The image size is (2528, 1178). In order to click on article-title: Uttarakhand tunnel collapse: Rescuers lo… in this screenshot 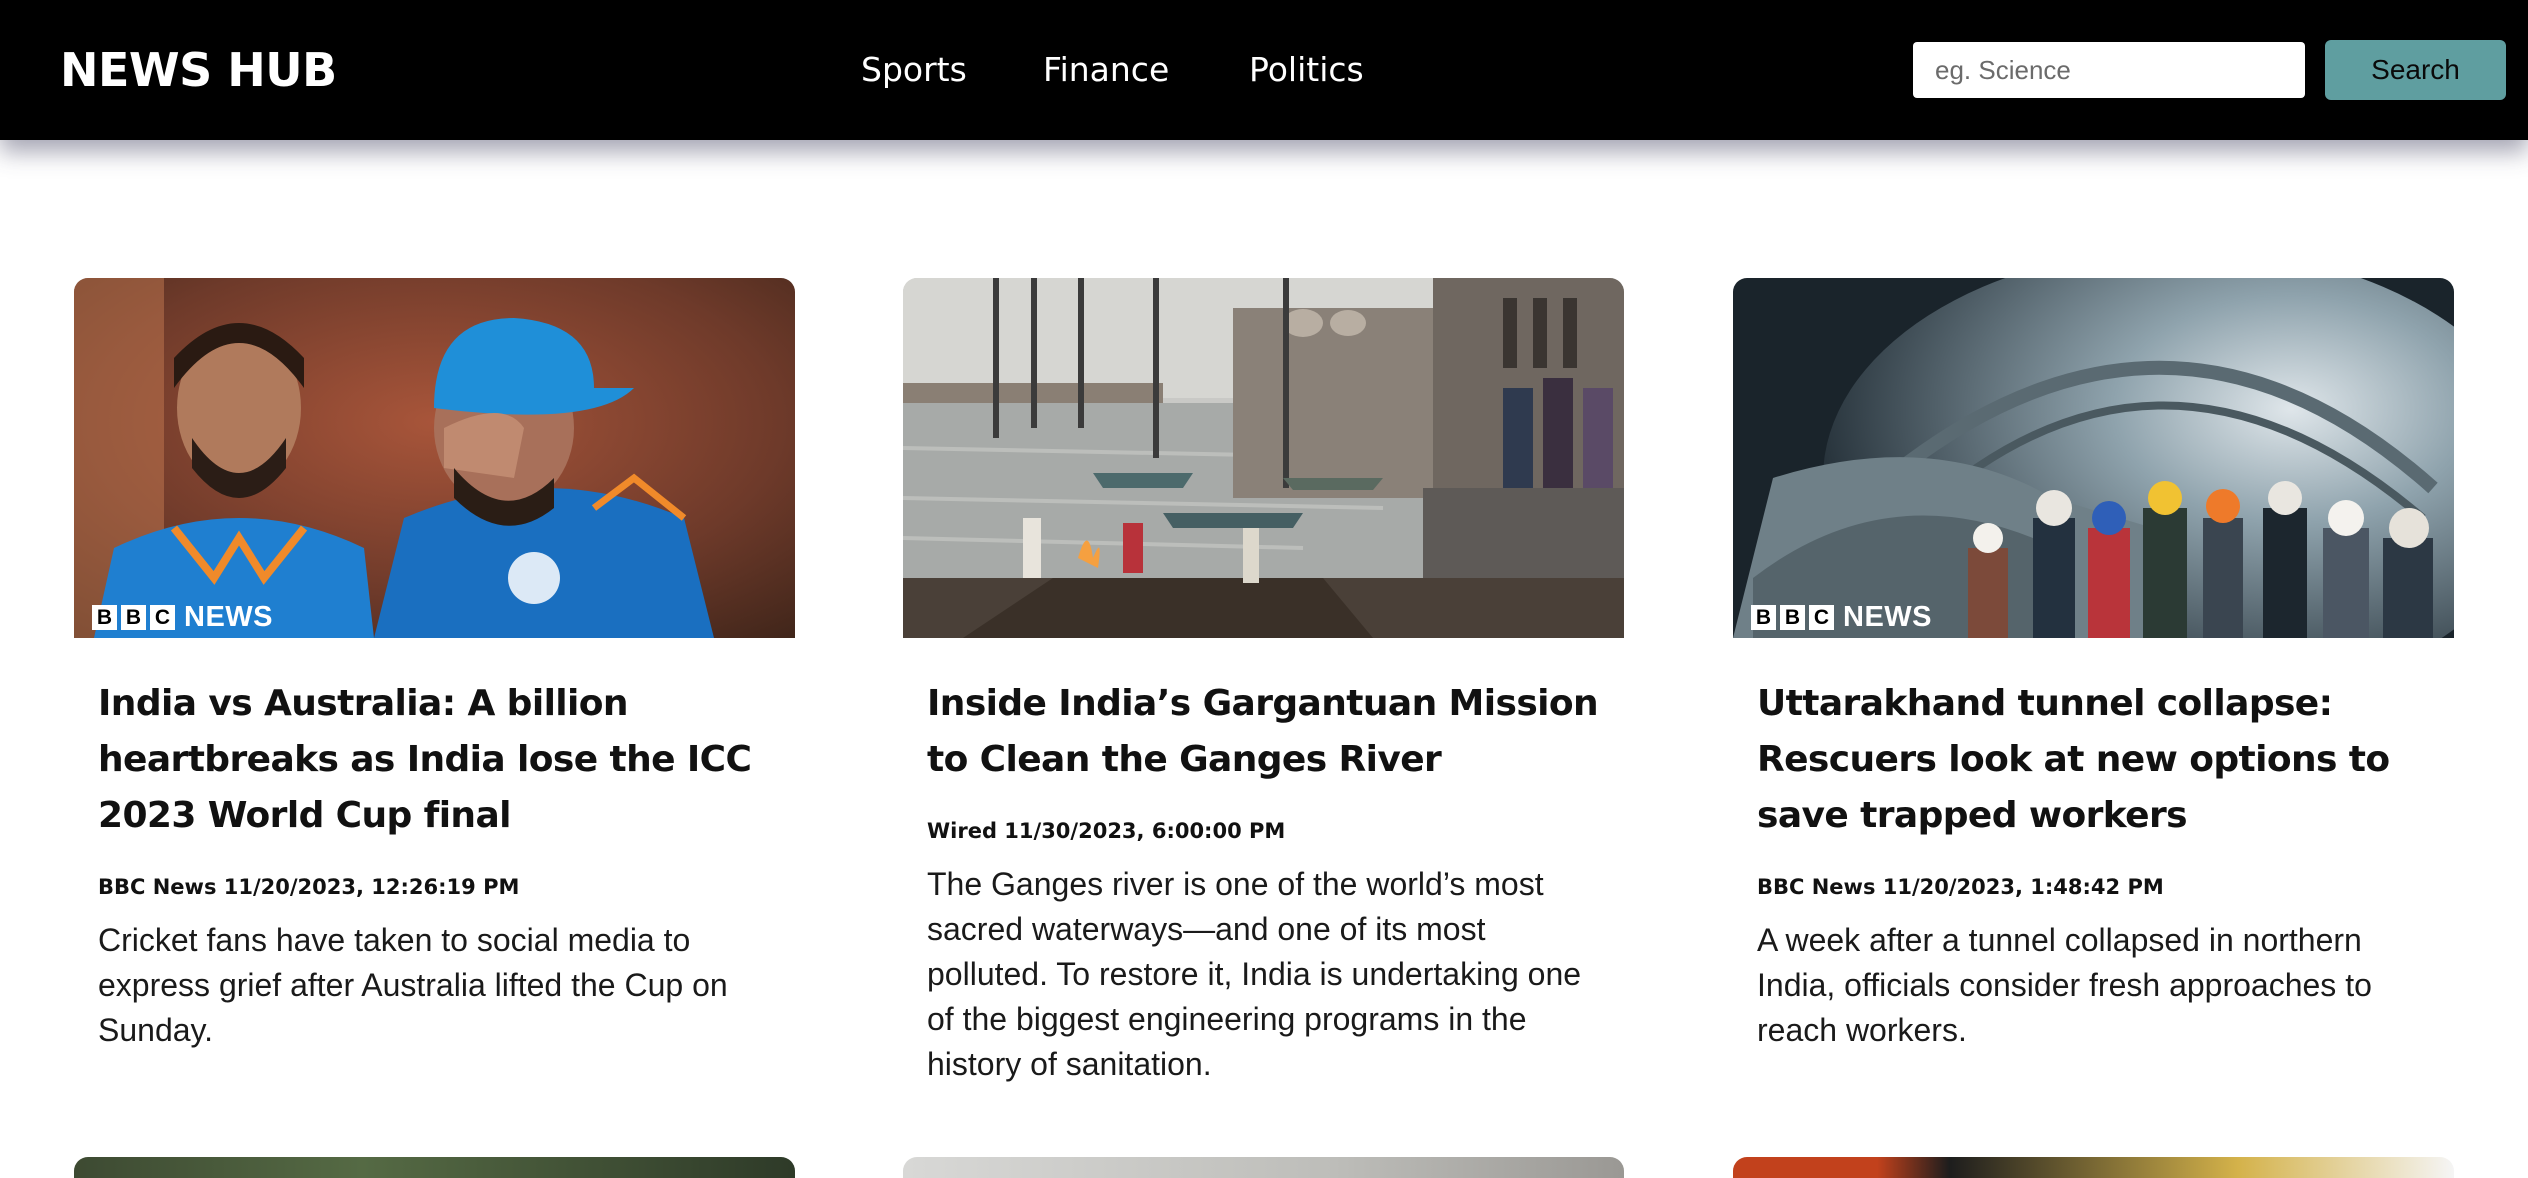, I will do `click(2093, 760)`.